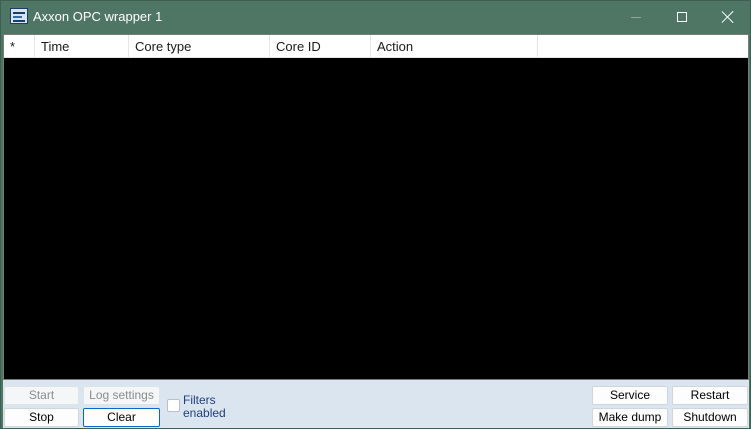  What do you see at coordinates (173, 405) in the screenshot?
I see `filters-enabled-checkbox` at bounding box center [173, 405].